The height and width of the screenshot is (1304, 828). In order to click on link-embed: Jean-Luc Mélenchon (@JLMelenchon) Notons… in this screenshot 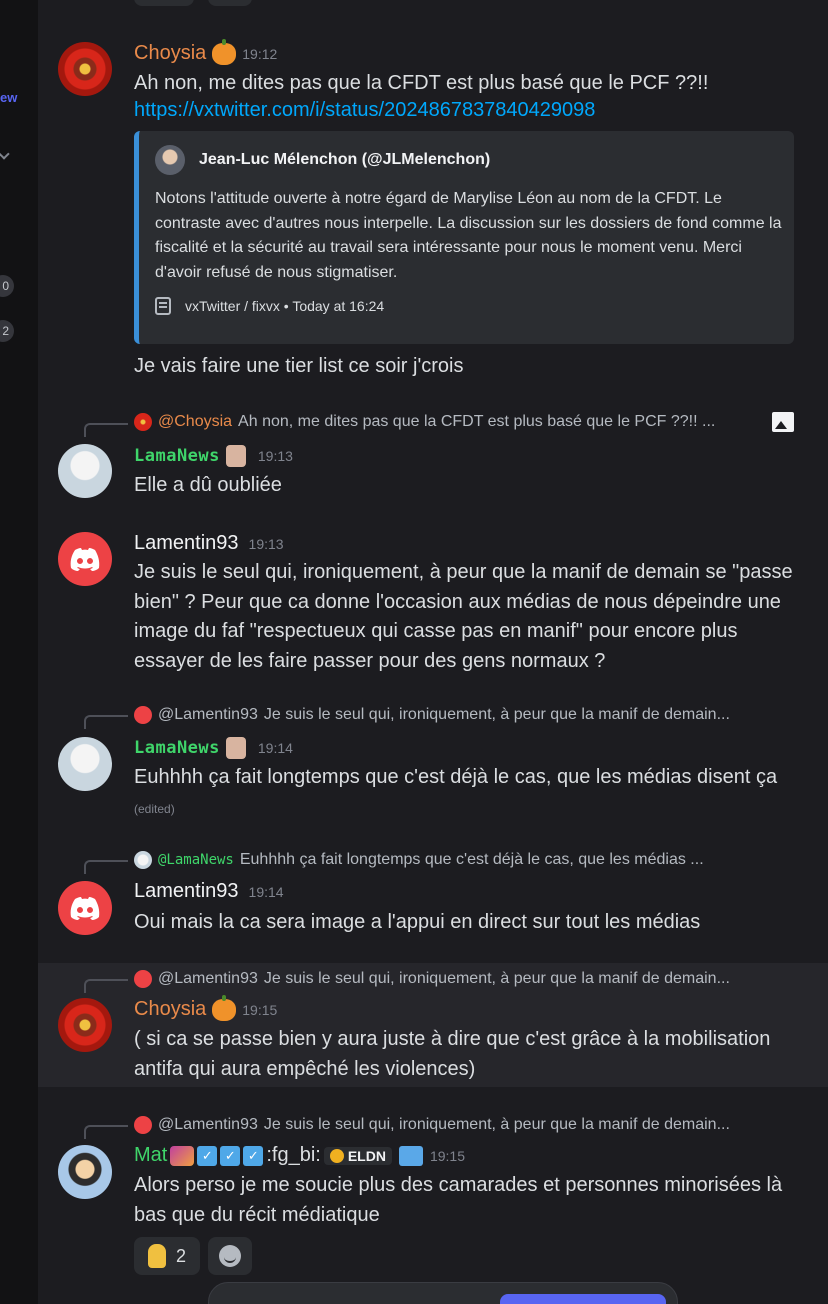, I will do `click(464, 237)`.